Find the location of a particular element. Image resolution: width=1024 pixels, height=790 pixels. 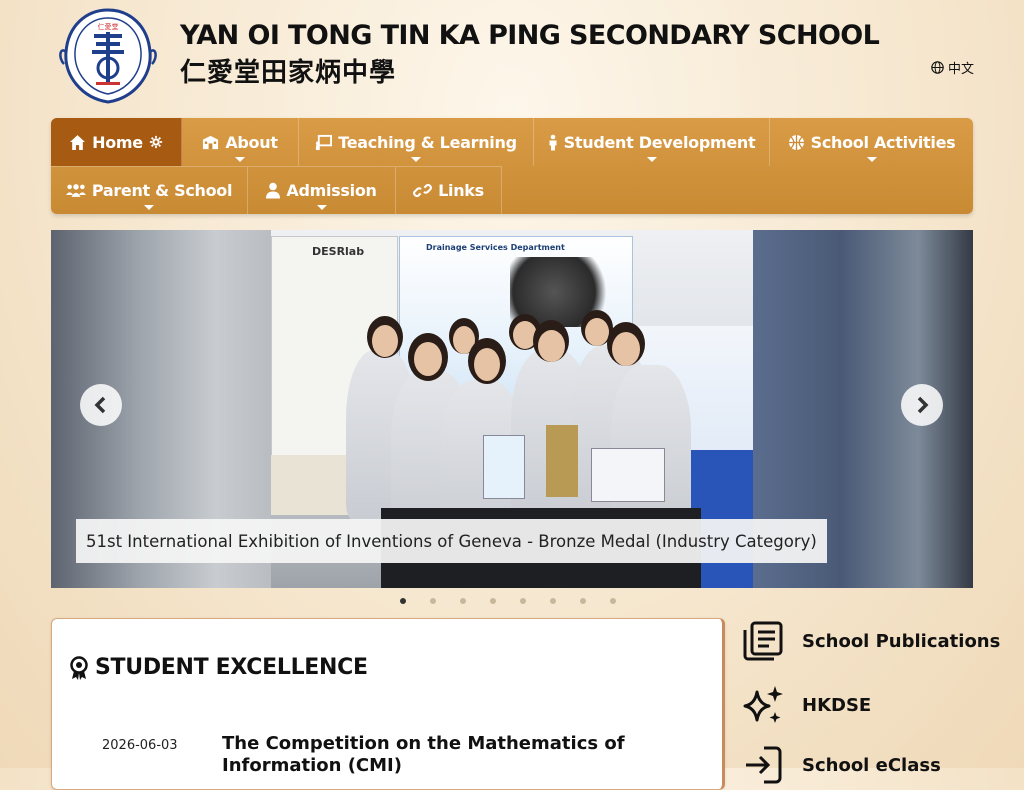

school-logo: 仁愛堂 is located at coordinates (108, 56).